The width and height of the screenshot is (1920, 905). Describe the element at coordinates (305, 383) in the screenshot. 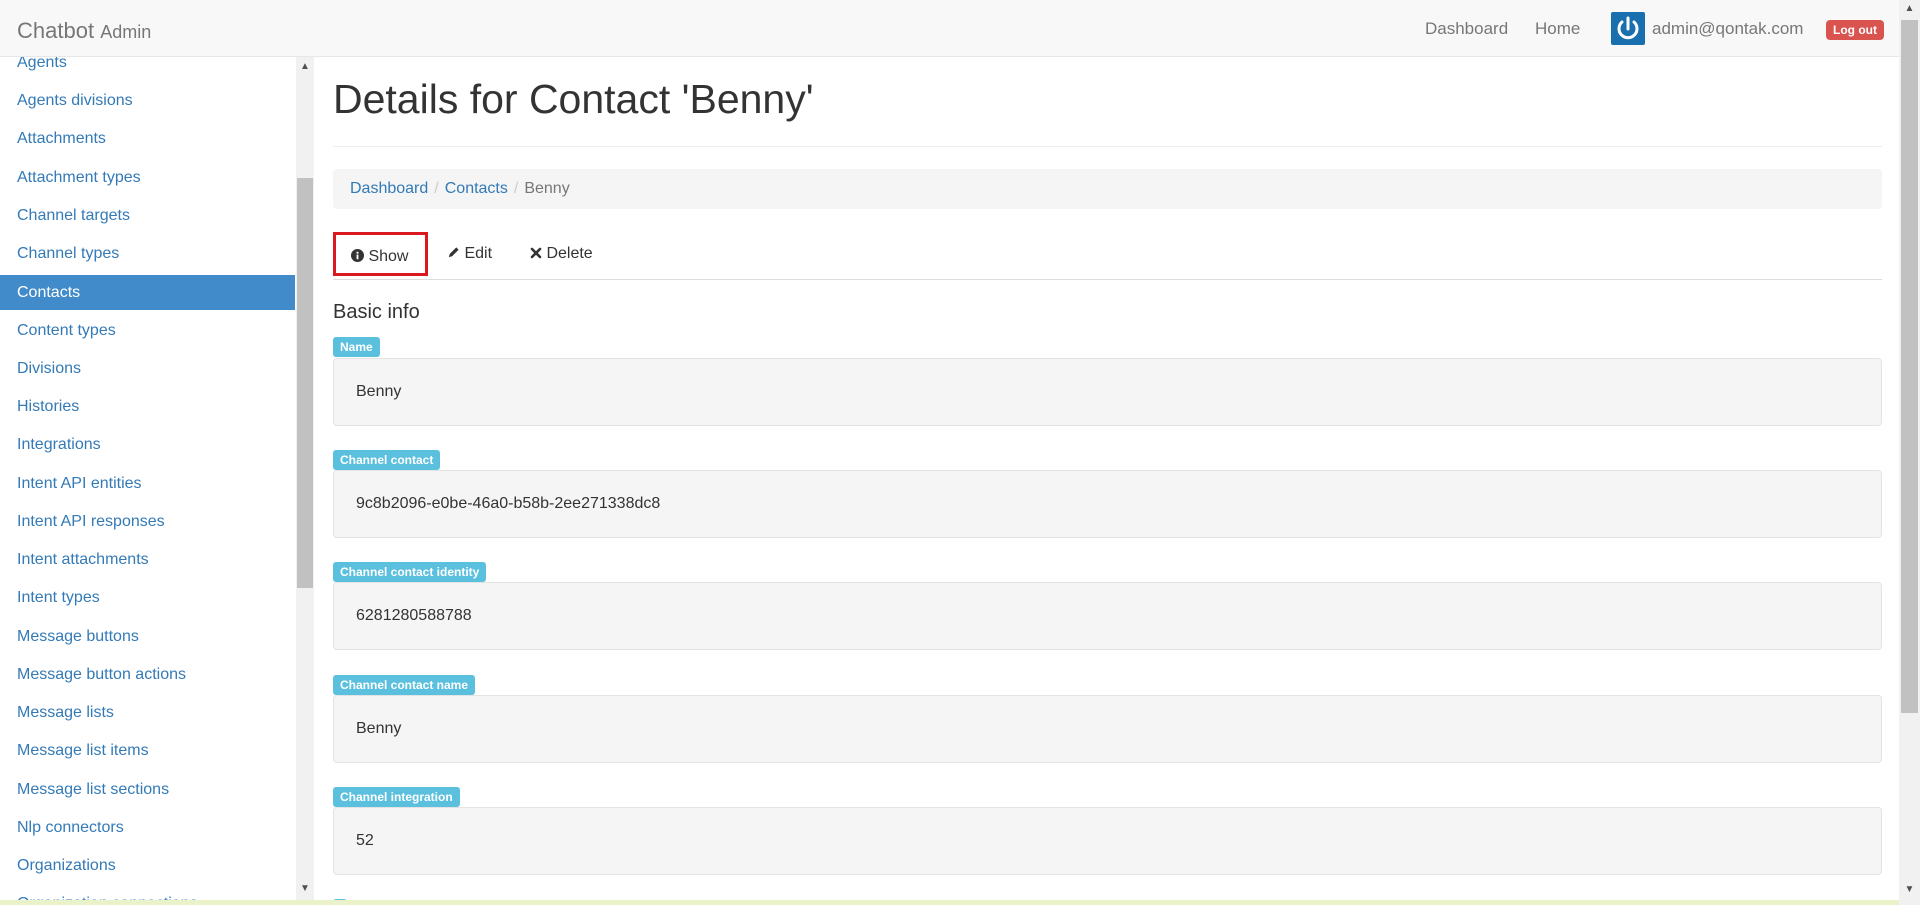

I see `sidebar-scrollbar-thumb` at that location.